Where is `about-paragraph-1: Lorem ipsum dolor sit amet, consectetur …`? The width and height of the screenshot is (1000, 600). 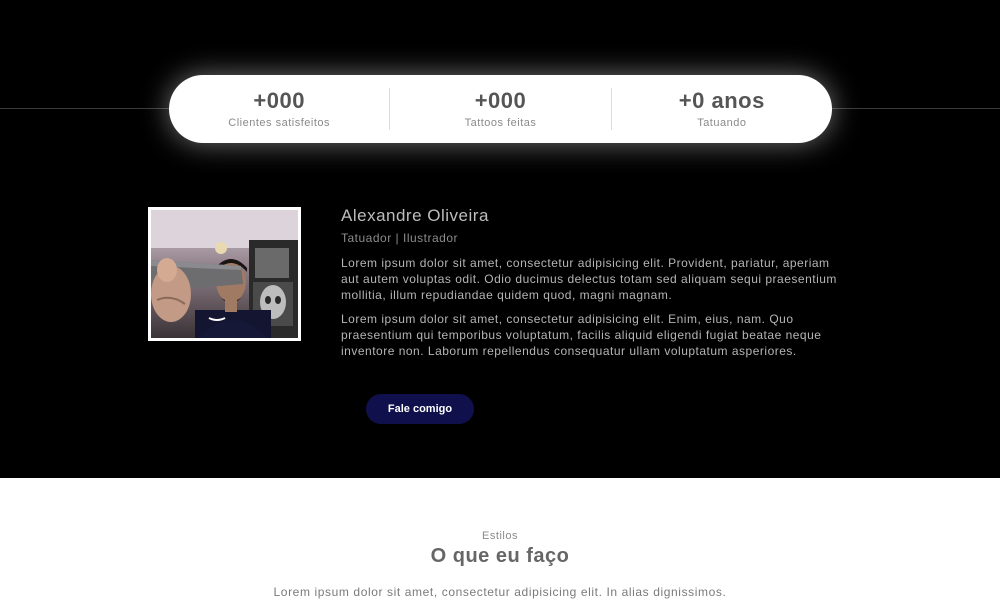 about-paragraph-1: Lorem ipsum dolor sit amet, consectetur … is located at coordinates (589, 279).